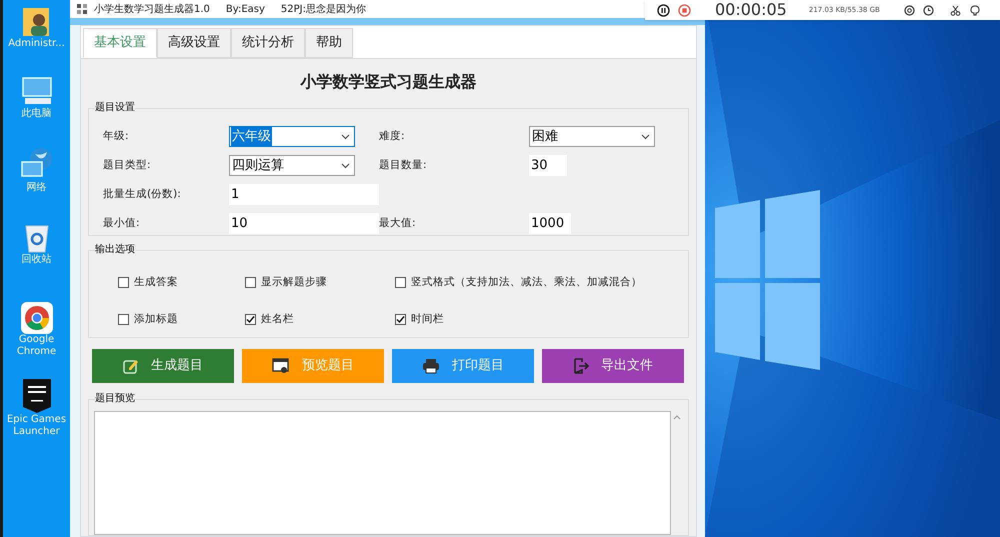 The height and width of the screenshot is (537, 1000). Describe the element at coordinates (37, 260) in the screenshot. I see `desktop-icon-label: 回收站` at that location.